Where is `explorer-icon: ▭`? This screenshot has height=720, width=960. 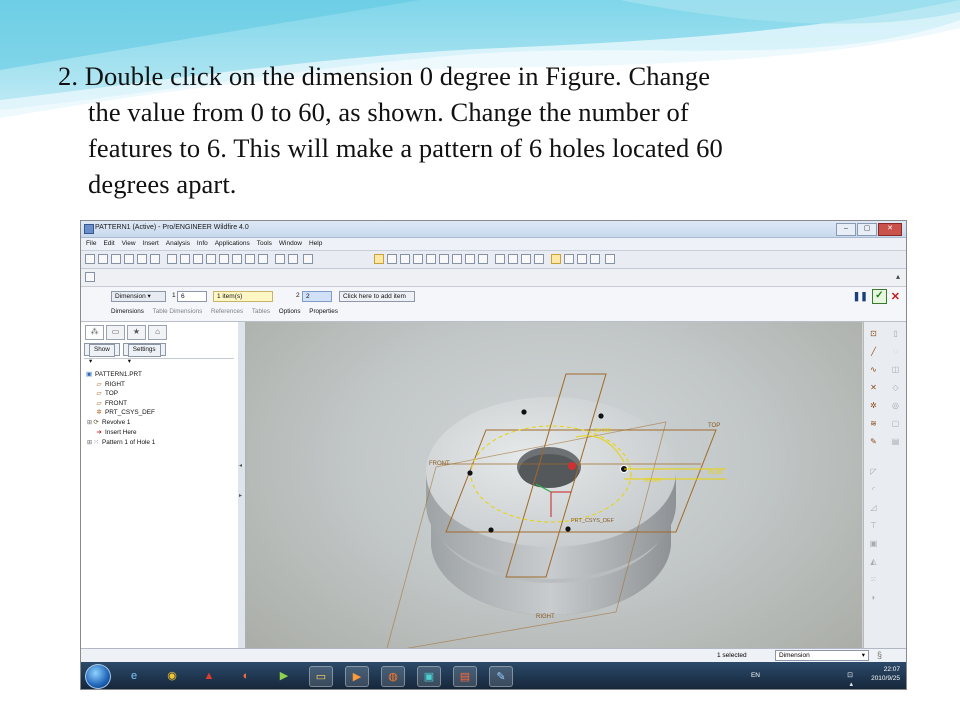
explorer-icon: ▭ is located at coordinates (321, 676).